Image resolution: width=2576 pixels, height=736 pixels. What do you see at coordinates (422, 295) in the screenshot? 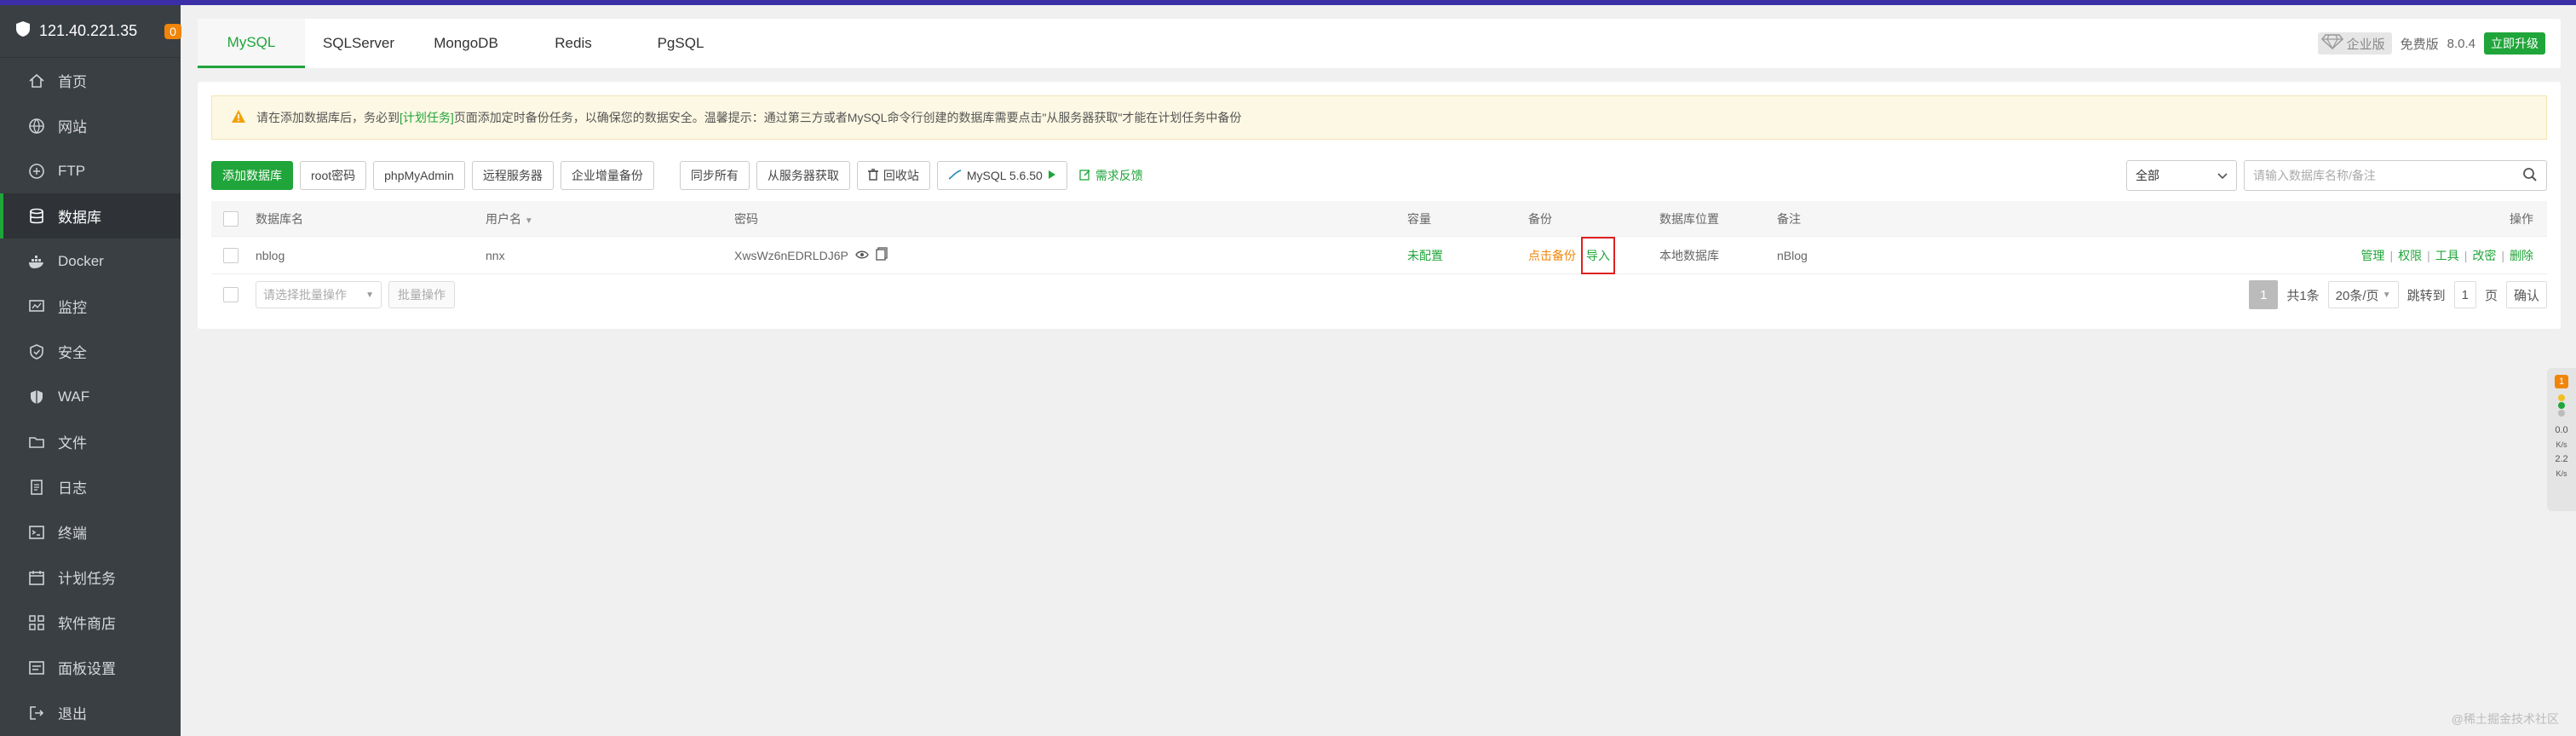
I see `batch-operation-button: 批量操作` at bounding box center [422, 295].